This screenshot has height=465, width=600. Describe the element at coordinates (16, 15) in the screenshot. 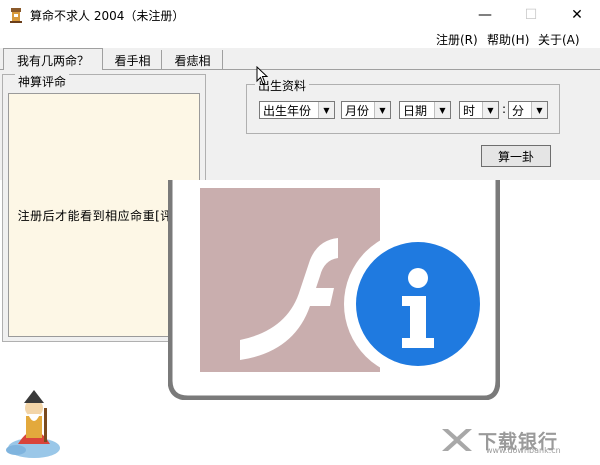

I see `app-icon` at that location.